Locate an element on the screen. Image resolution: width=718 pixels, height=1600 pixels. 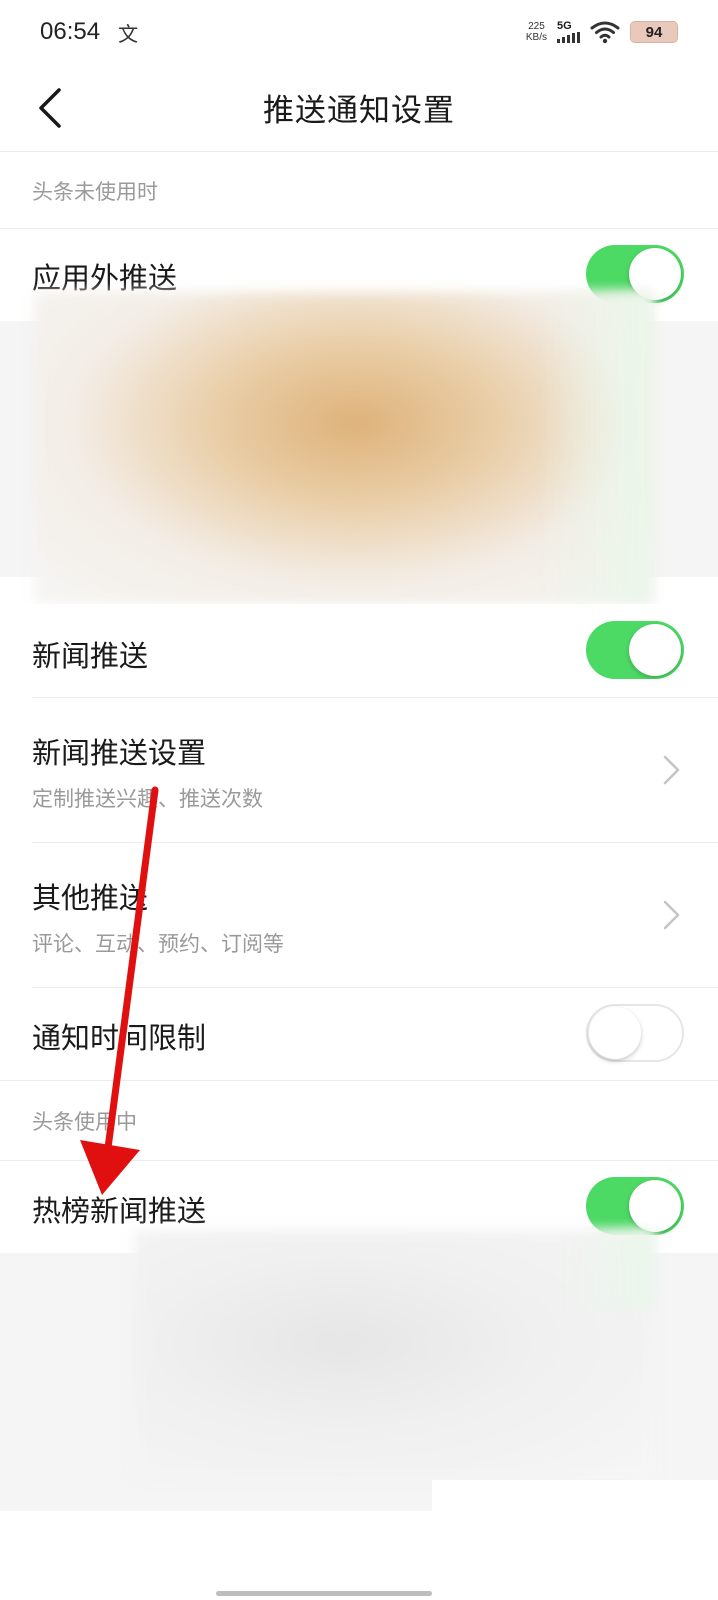
row-label-news-push: 新闻推送 is located at coordinates (90, 656).